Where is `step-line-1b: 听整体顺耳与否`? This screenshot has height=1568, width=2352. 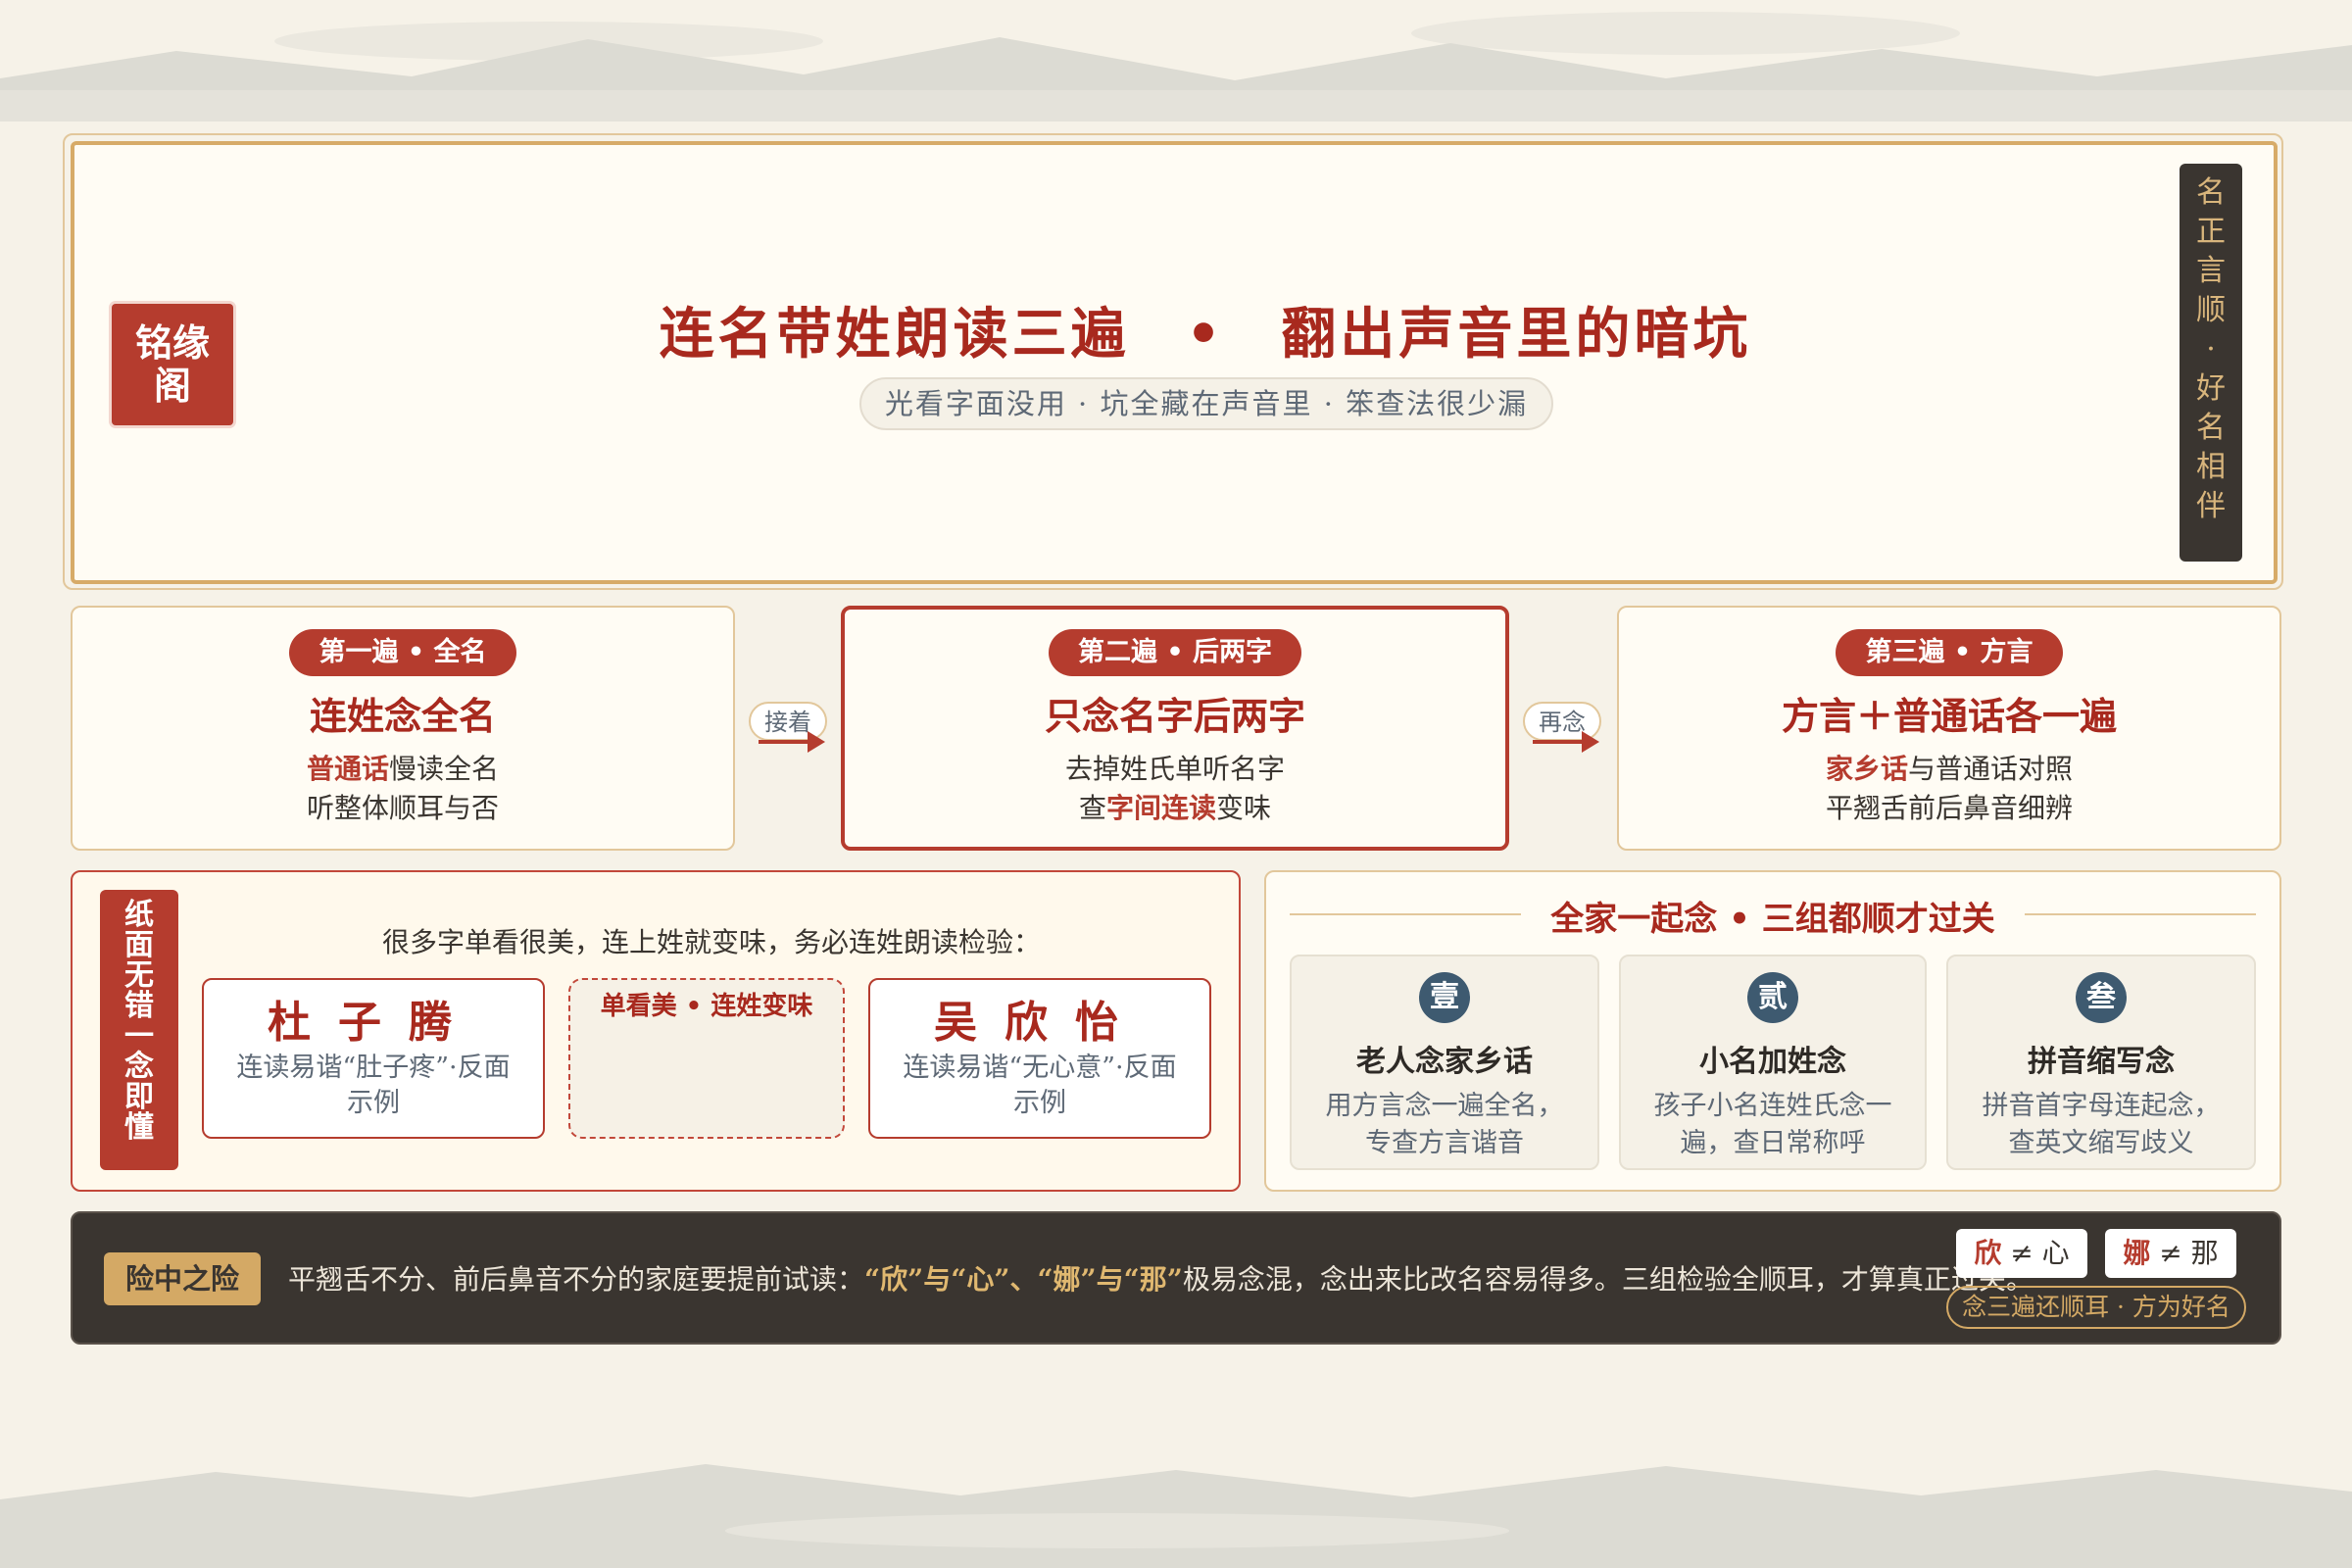
step-line-1b: 听整体顺耳与否 is located at coordinates (402, 808).